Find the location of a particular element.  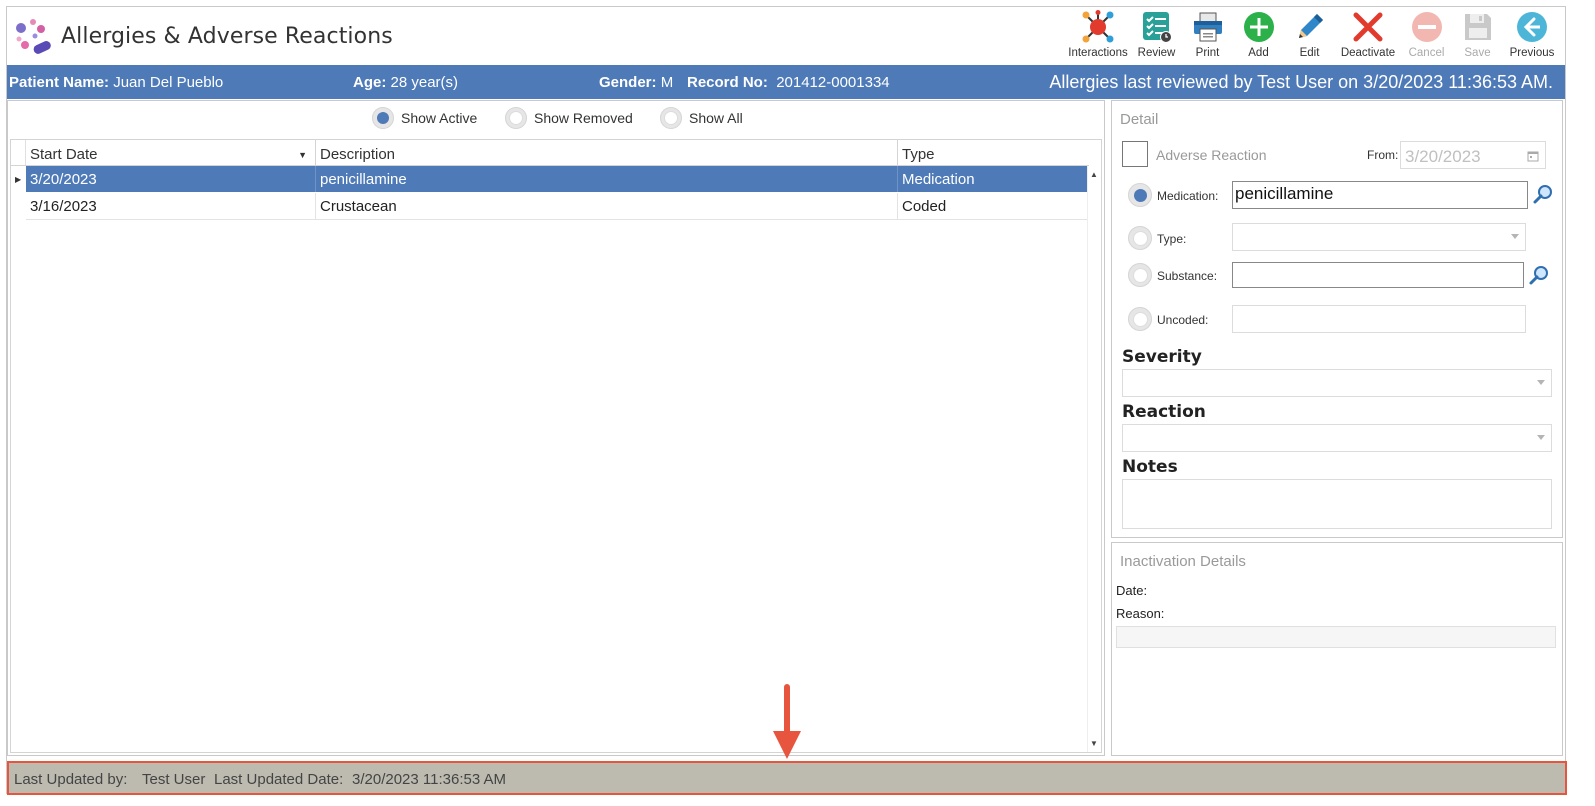

row-indicator-icon: ▶ is located at coordinates (18, 179).